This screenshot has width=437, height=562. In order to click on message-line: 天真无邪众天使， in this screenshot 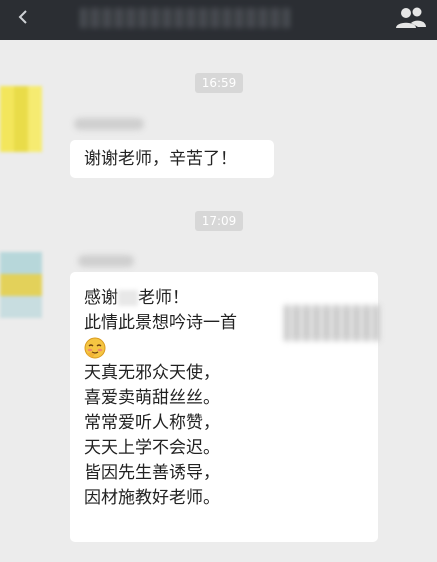, I will do `click(152, 373)`.